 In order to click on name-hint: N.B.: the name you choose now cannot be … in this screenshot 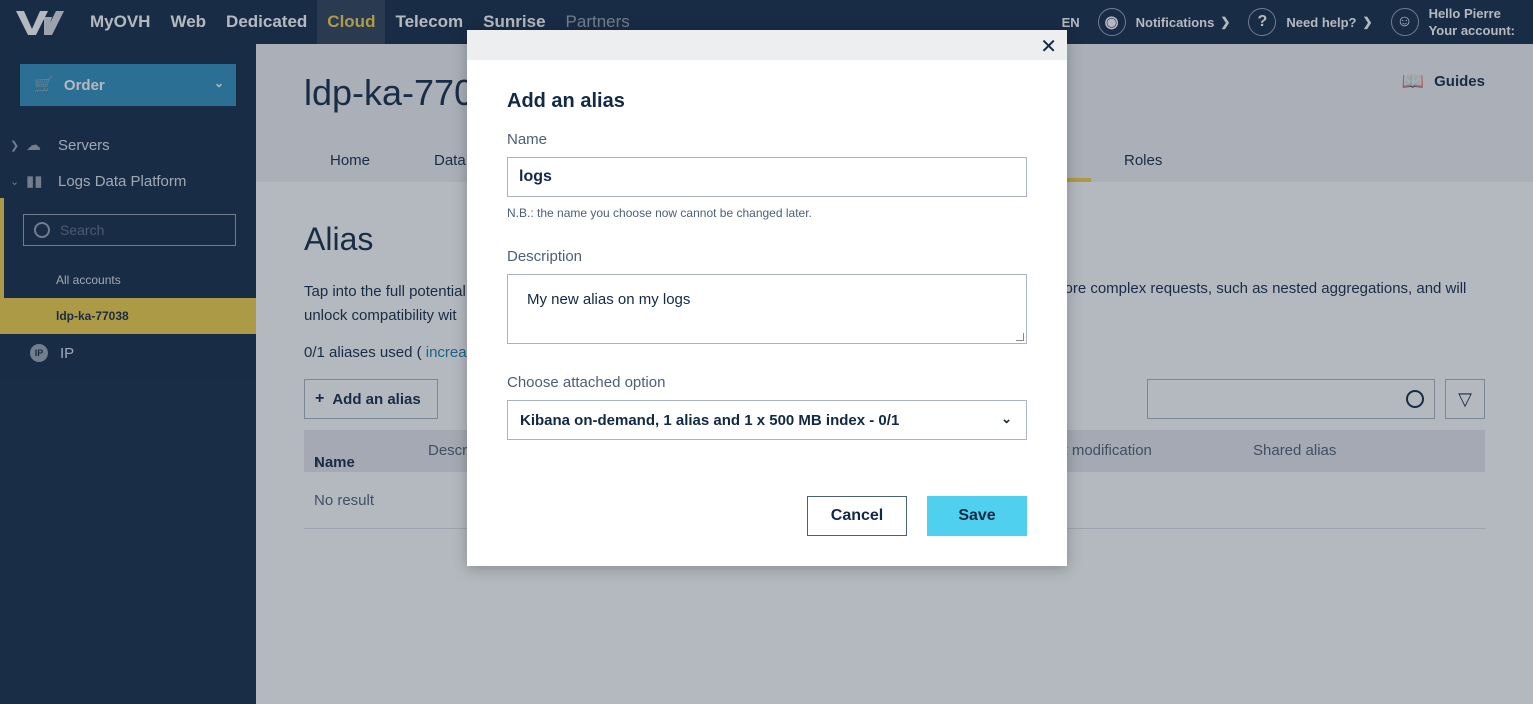, I will do `click(659, 213)`.